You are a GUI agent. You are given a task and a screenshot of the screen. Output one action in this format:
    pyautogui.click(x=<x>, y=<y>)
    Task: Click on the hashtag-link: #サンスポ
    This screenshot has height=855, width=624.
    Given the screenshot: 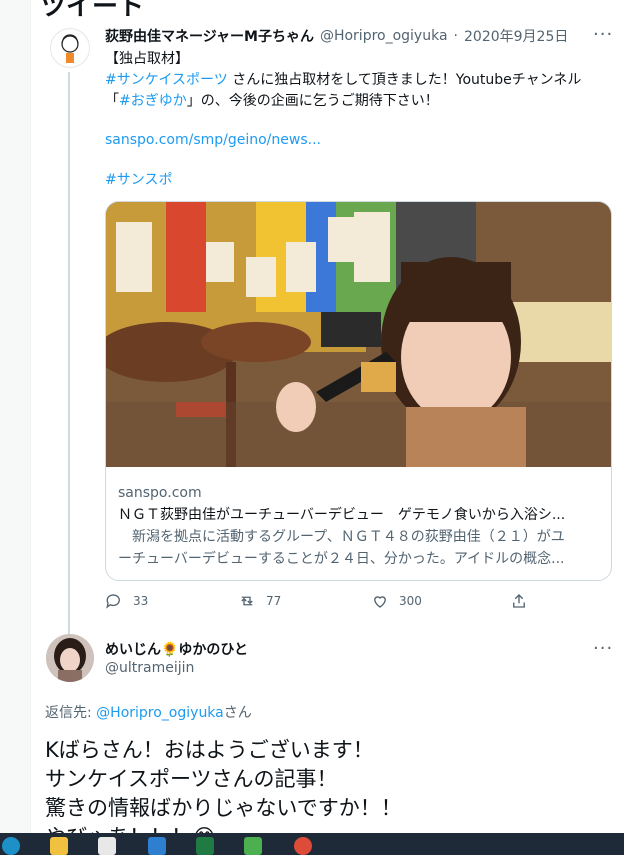 What is the action you would take?
    pyautogui.click(x=138, y=180)
    